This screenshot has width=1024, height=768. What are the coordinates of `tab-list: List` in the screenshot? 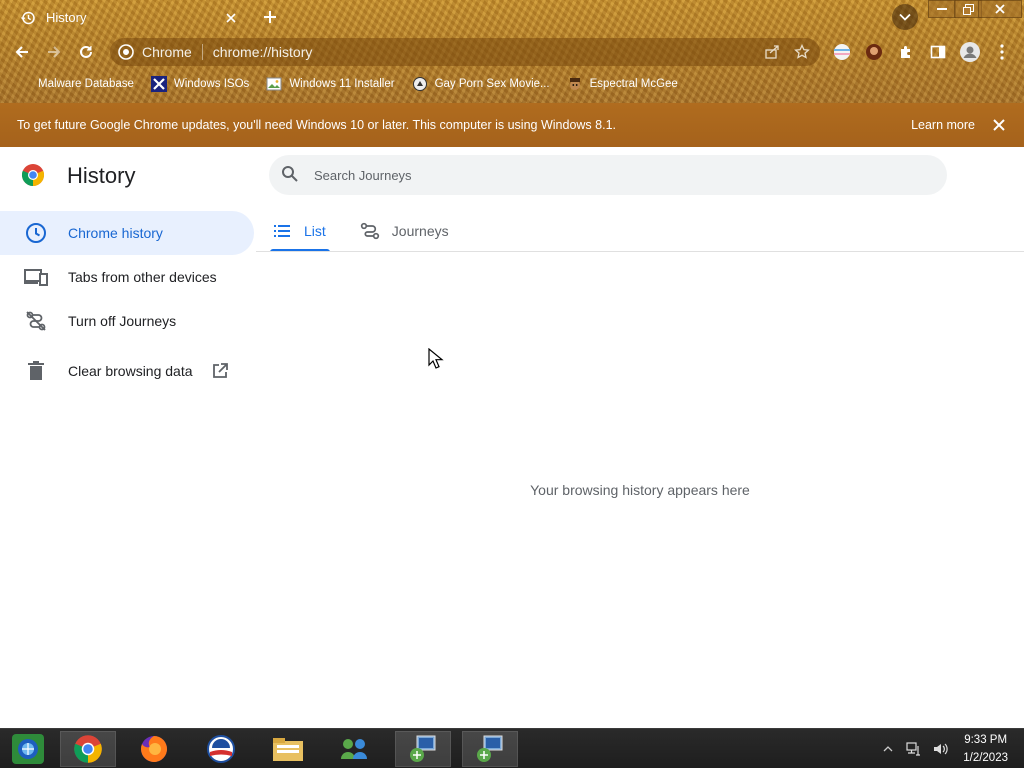 It's located at (300, 231).